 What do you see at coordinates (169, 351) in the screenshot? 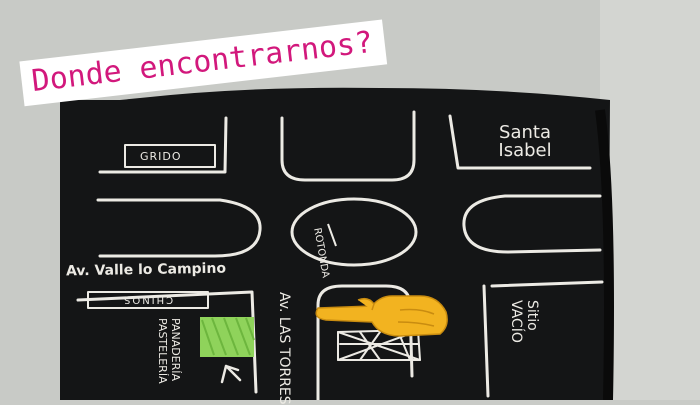
I see `panaderia-label: PANADERÍA PASTELERÍA` at bounding box center [169, 351].